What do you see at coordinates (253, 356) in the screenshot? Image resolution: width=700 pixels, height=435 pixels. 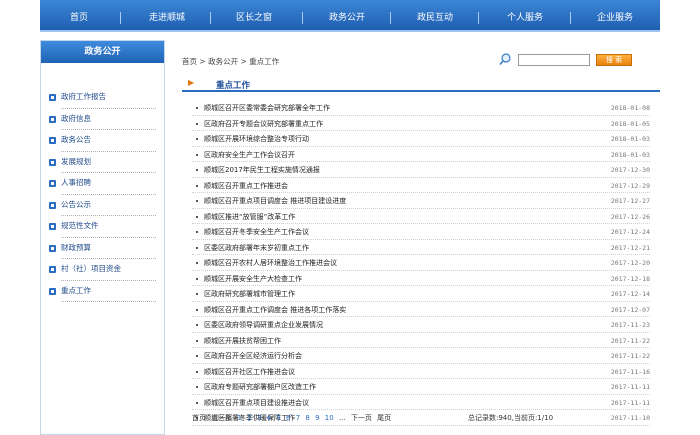 I see `news-title: 区政府召开全区经济运行分析会` at bounding box center [253, 356].